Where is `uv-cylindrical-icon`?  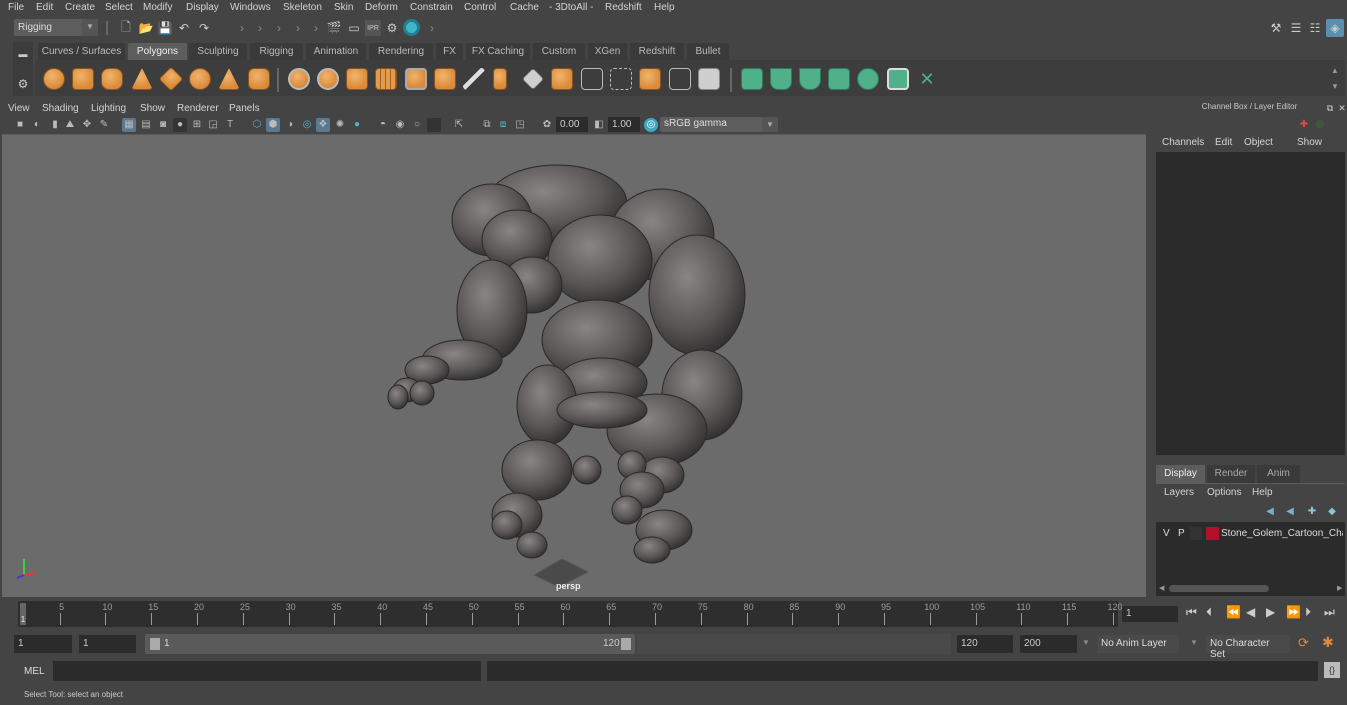
uv-cylindrical-icon is located at coordinates (781, 79).